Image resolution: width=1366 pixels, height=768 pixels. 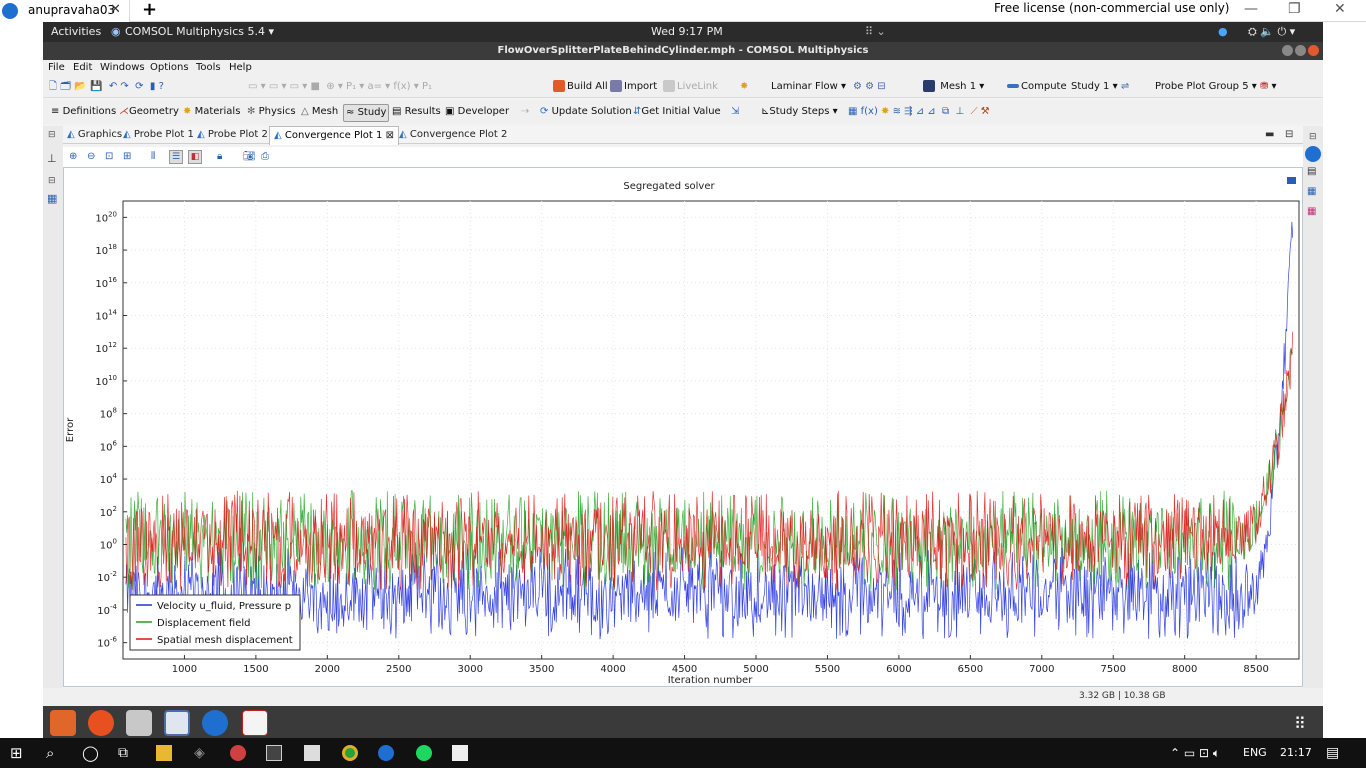 What do you see at coordinates (633, 87) in the screenshot?
I see `import-button: Import` at bounding box center [633, 87].